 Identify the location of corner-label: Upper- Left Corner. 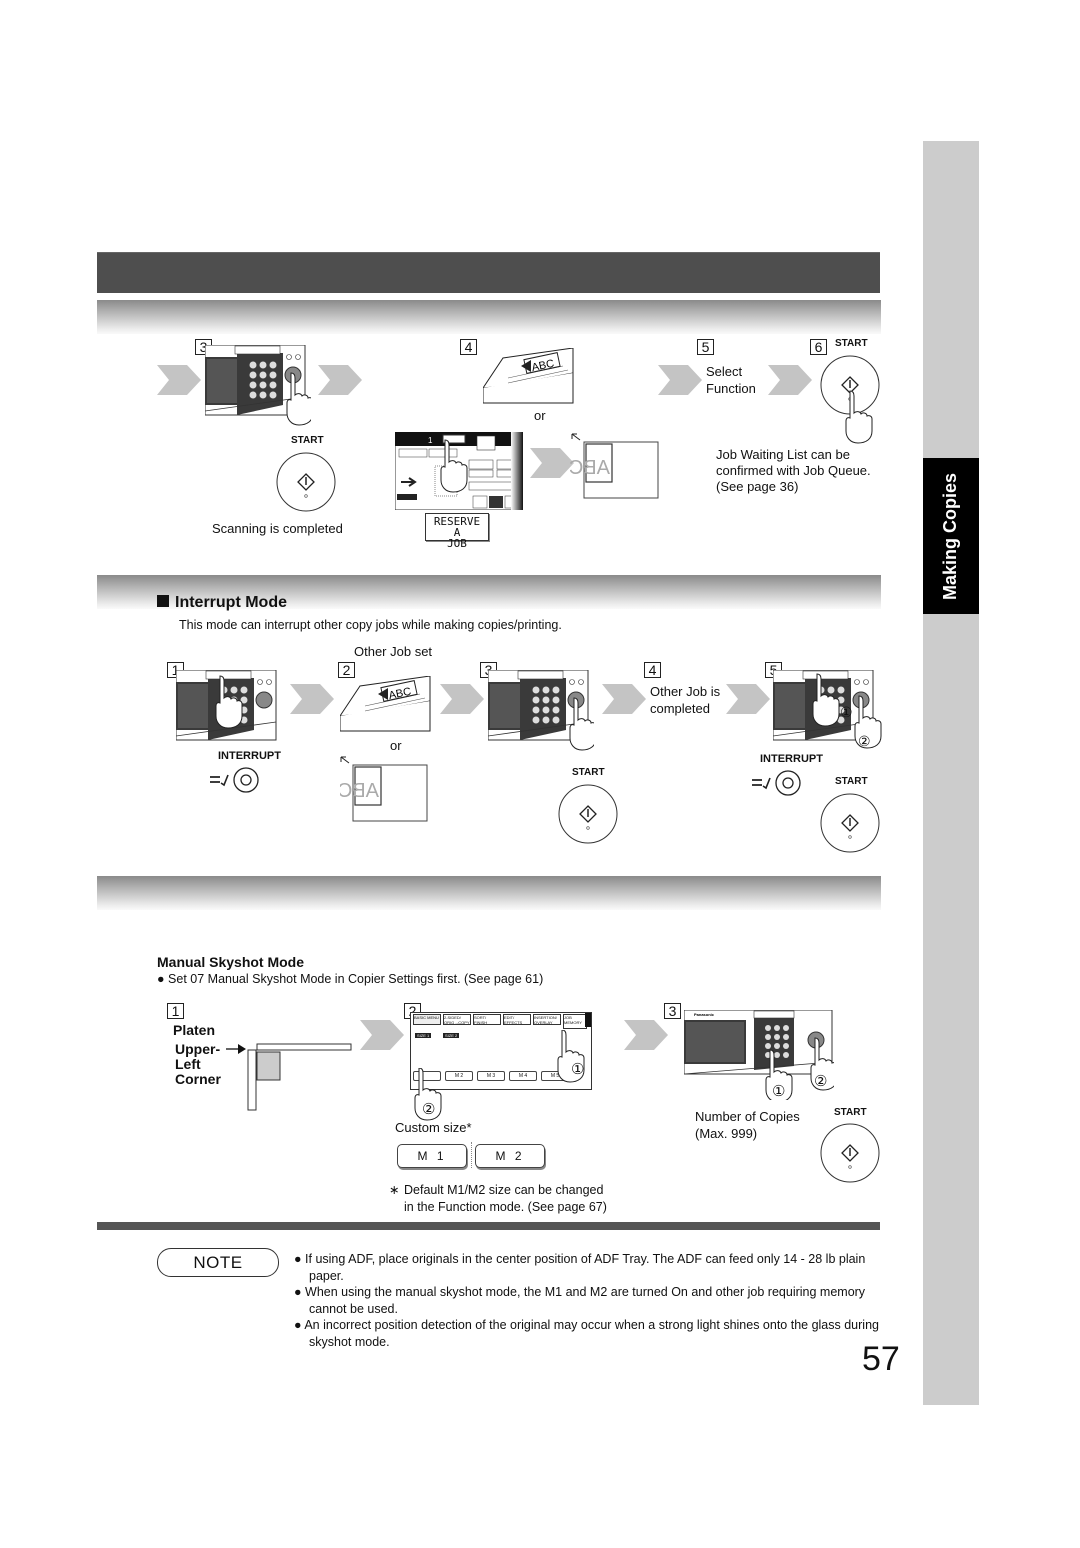
(198, 1064).